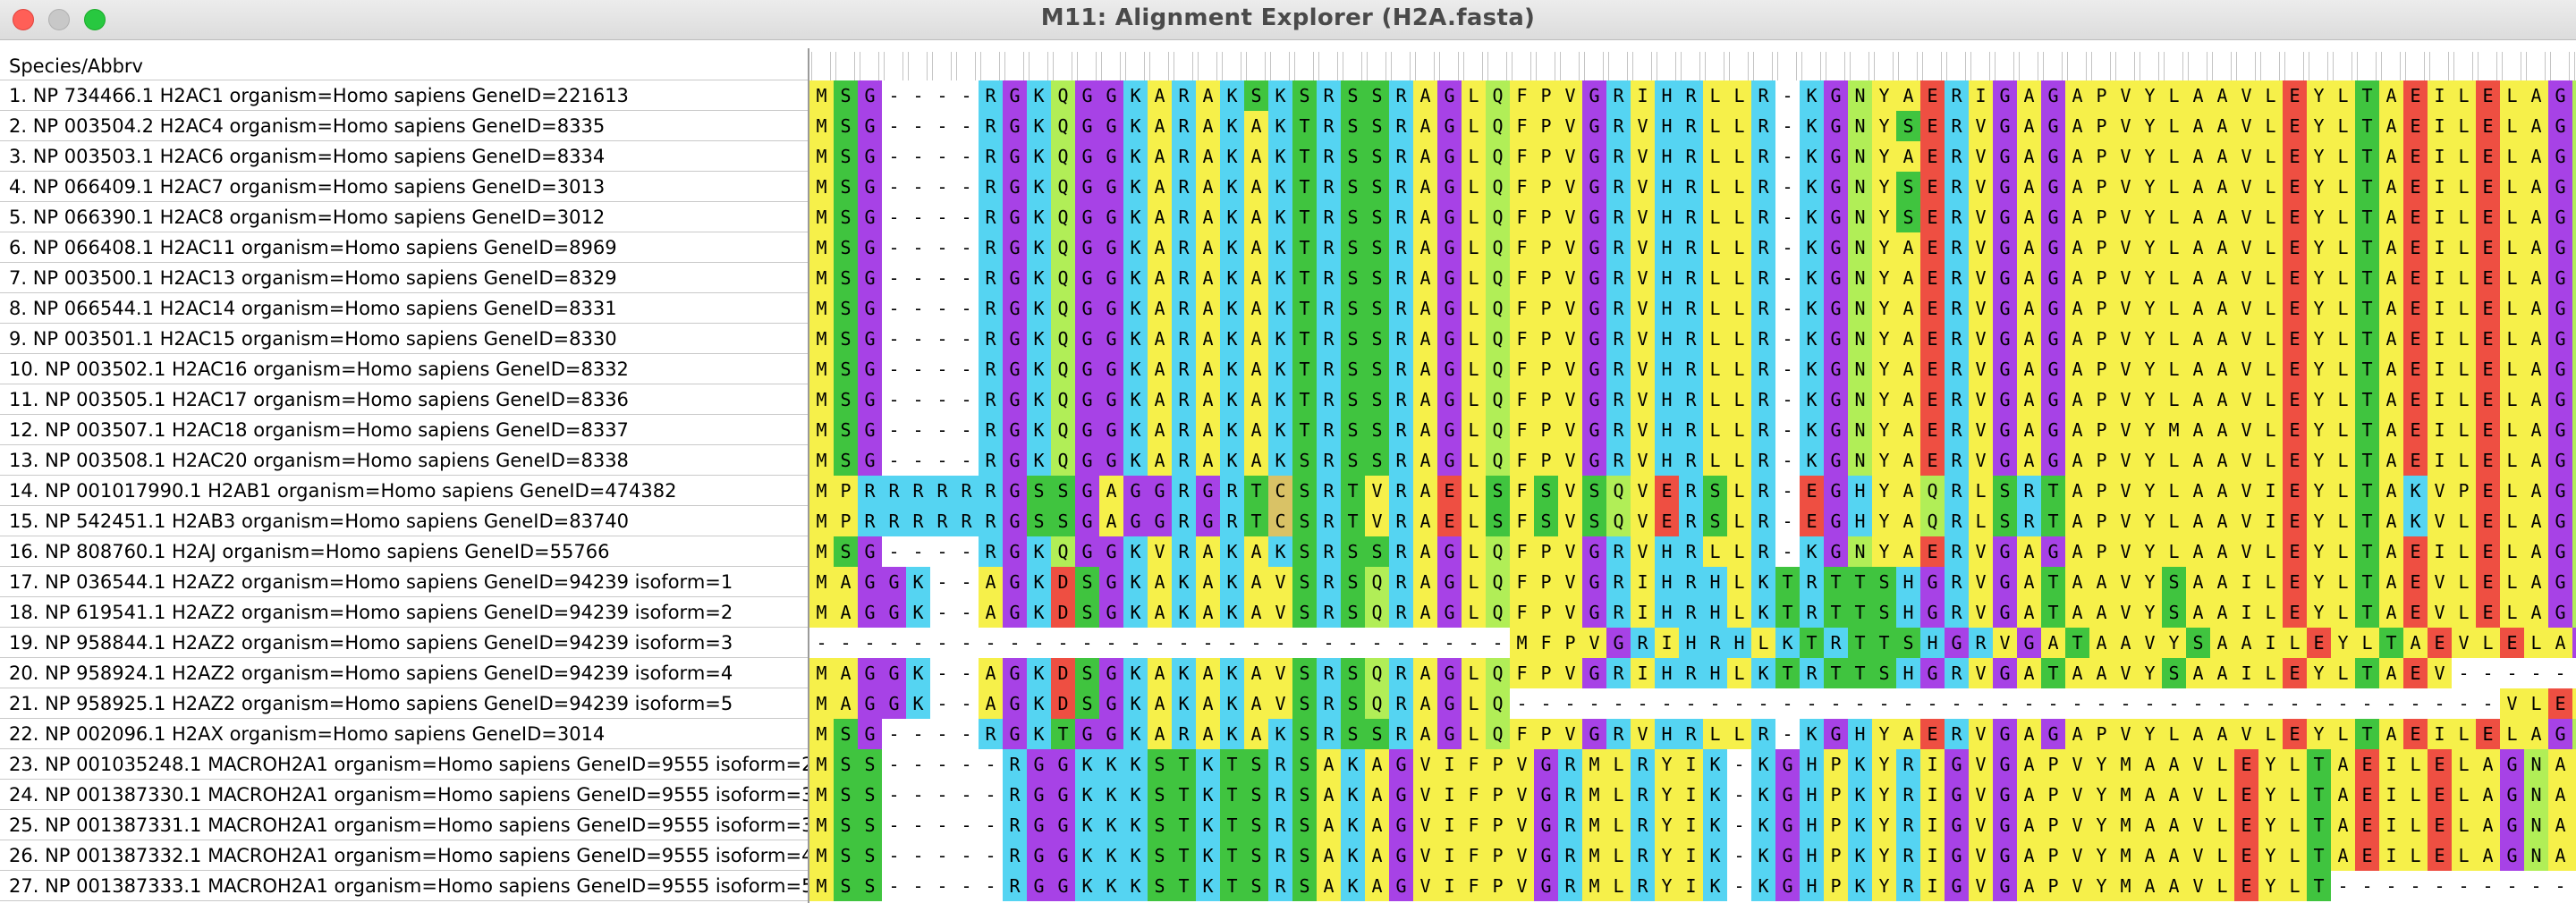 The image size is (2576, 903). I want to click on residue-cell: Q, so click(1498, 703).